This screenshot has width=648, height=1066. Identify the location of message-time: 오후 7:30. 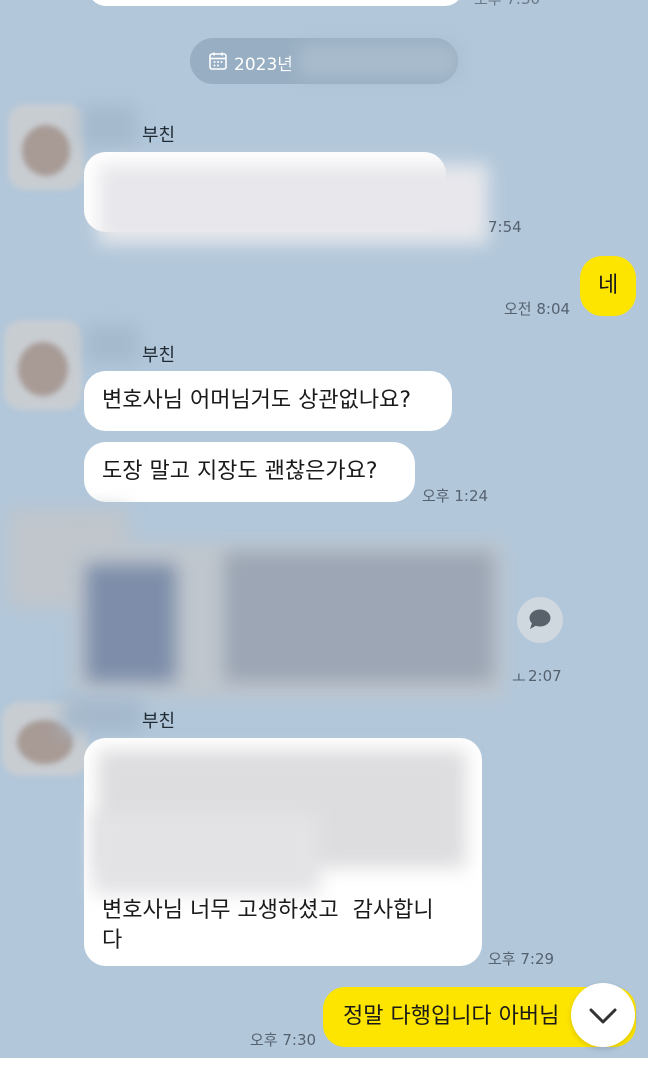
(283, 1040).